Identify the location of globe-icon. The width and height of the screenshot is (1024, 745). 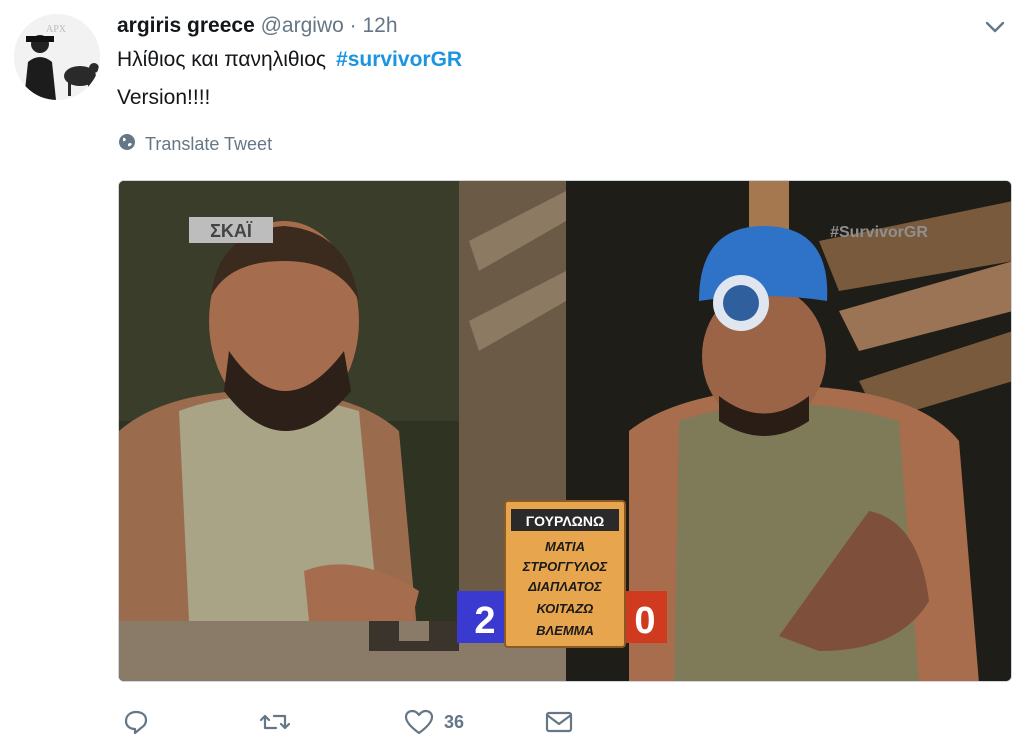
(127, 144).